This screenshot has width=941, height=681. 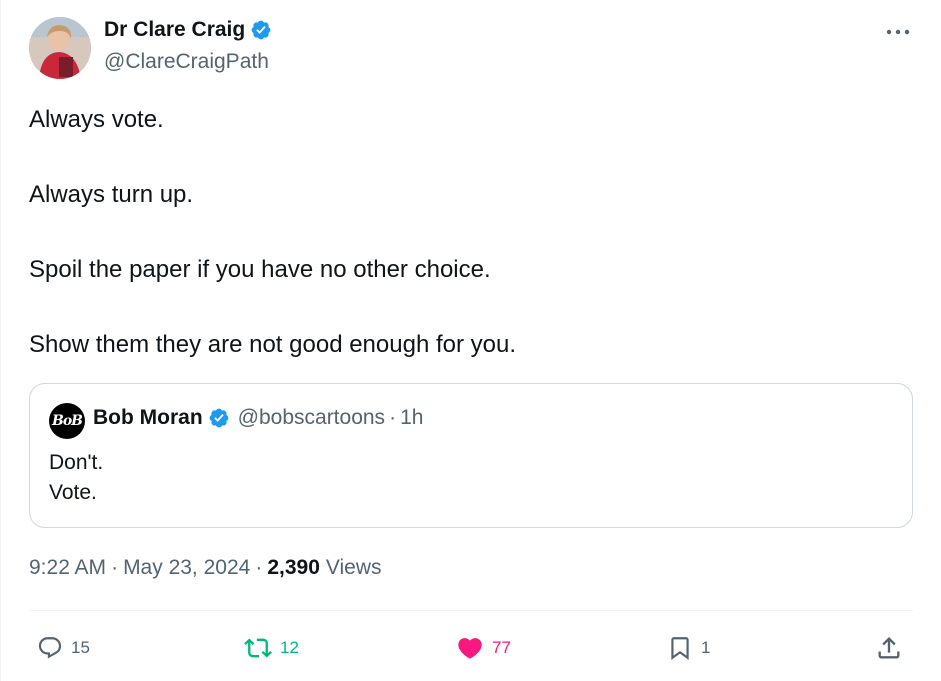 I want to click on bookmark-count: 1, so click(x=706, y=647).